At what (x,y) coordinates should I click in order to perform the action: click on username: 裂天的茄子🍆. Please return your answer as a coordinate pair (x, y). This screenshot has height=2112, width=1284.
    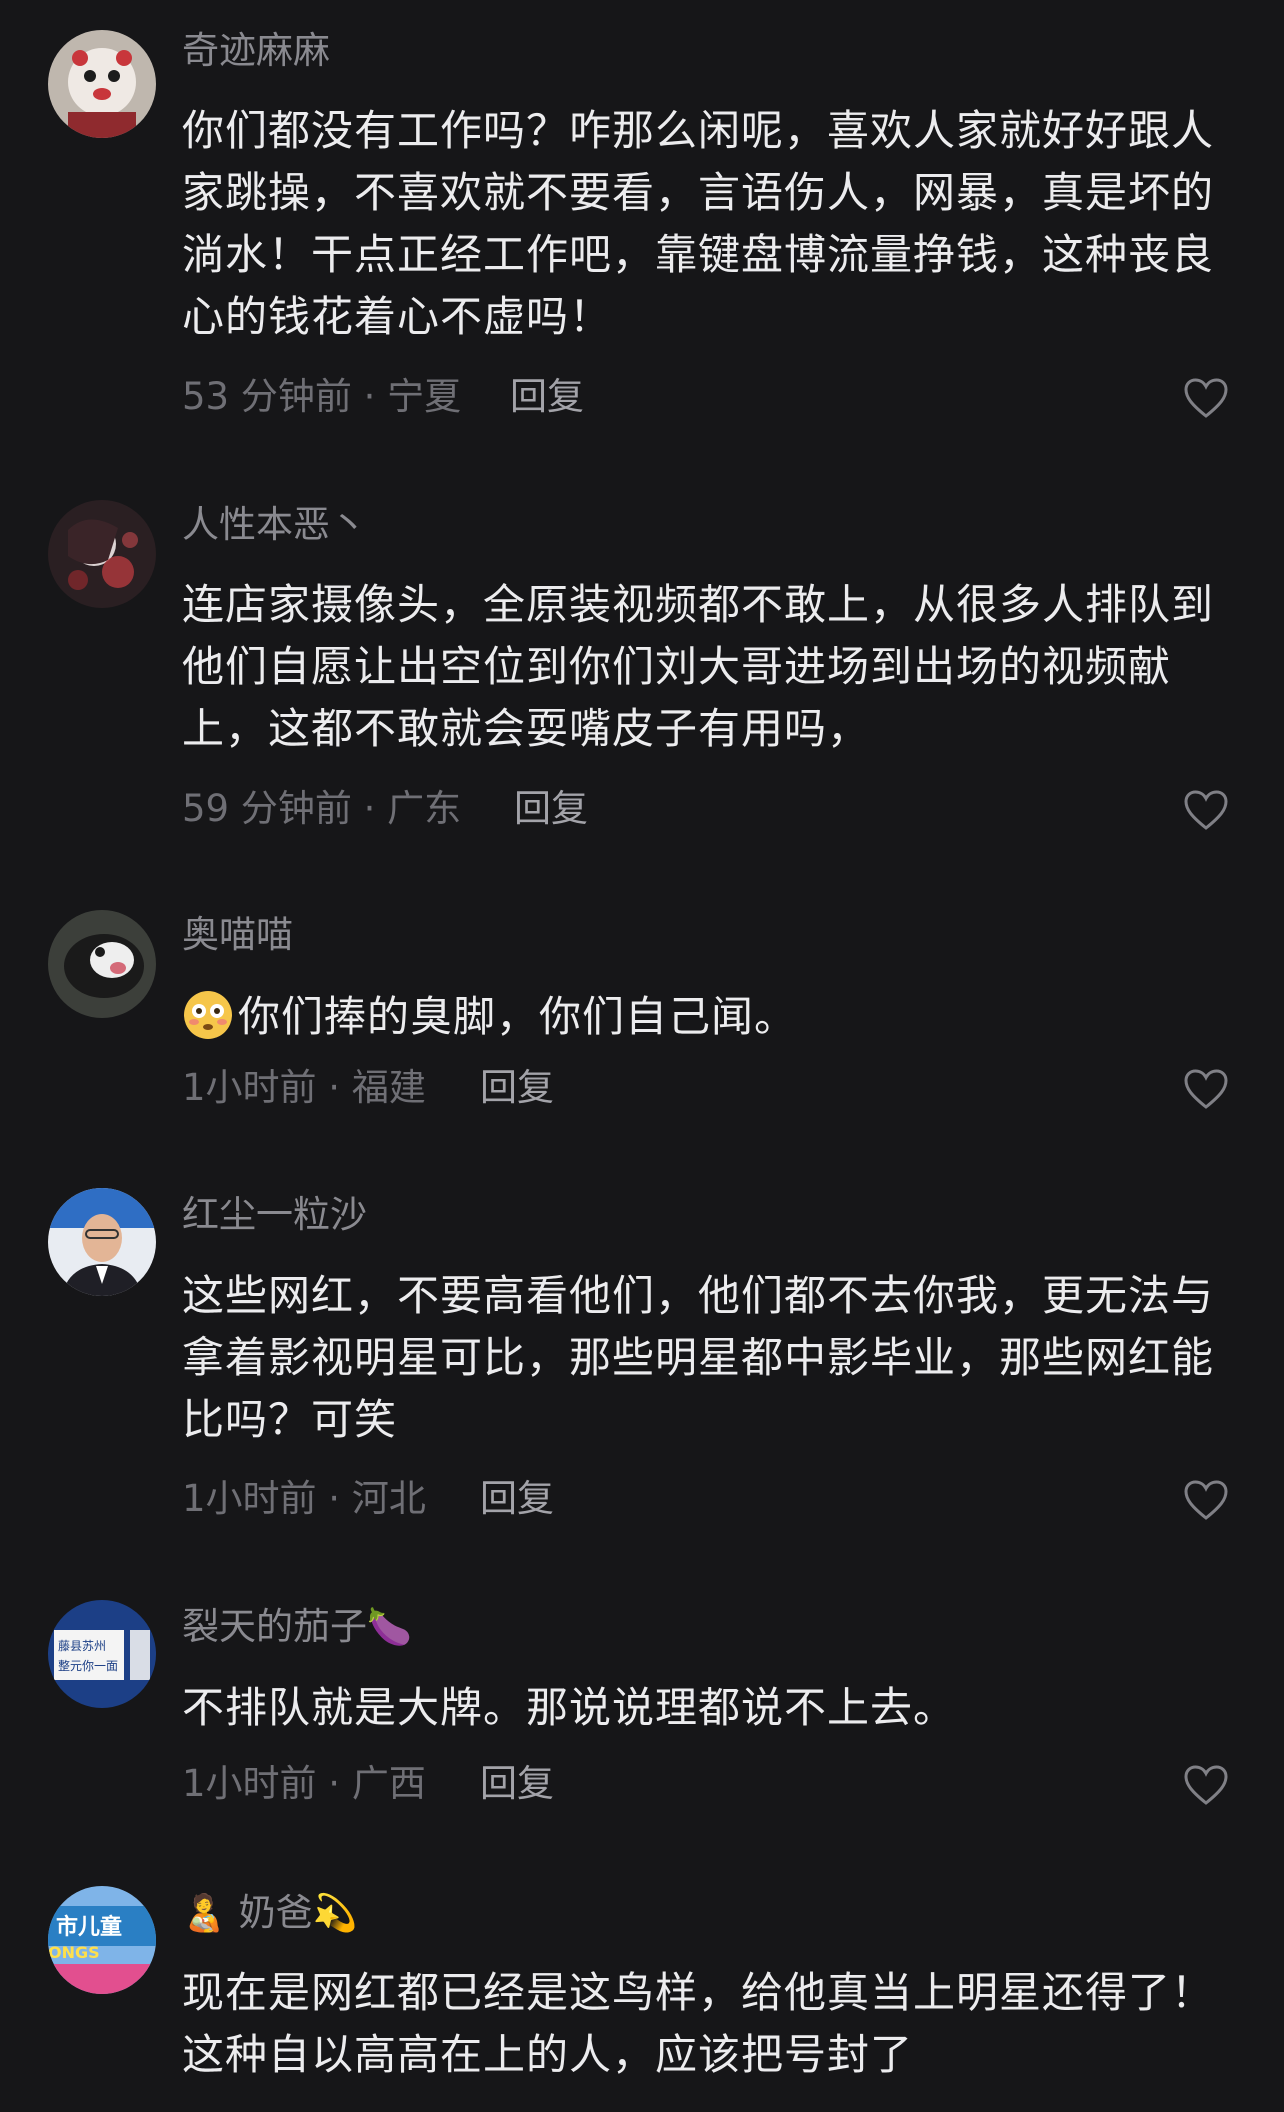
    Looking at the image, I should click on (297, 1627).